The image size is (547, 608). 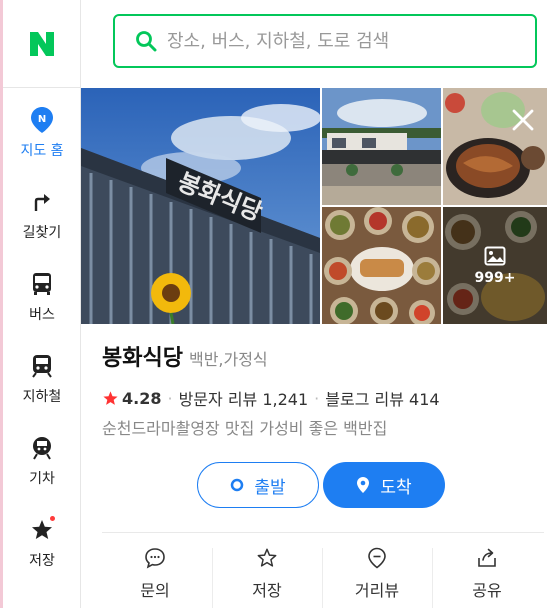 What do you see at coordinates (142, 356) in the screenshot?
I see `place-name: 봉화식당` at bounding box center [142, 356].